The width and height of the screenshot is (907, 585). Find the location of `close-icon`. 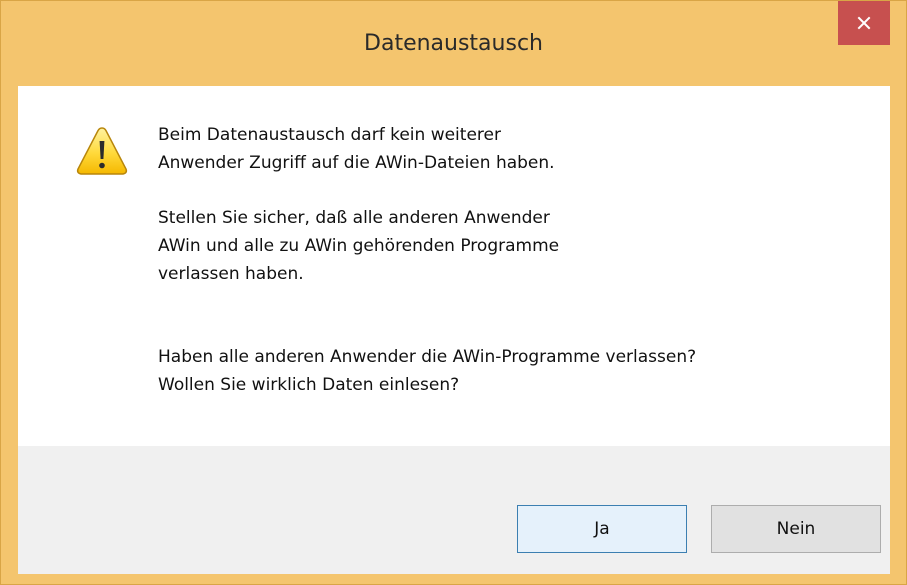

close-icon is located at coordinates (864, 23).